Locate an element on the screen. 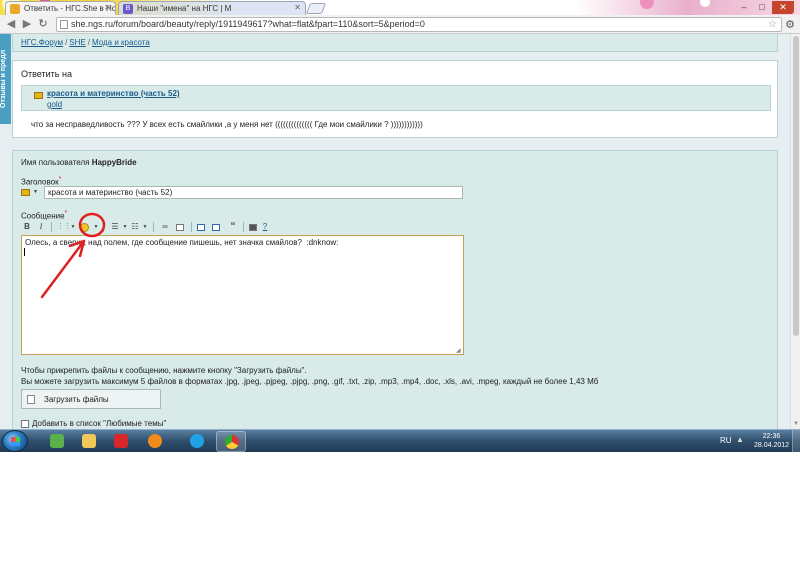 Image resolution: width=800 pixels, height=565 pixels. scrollbar-thumb is located at coordinates (796, 186).